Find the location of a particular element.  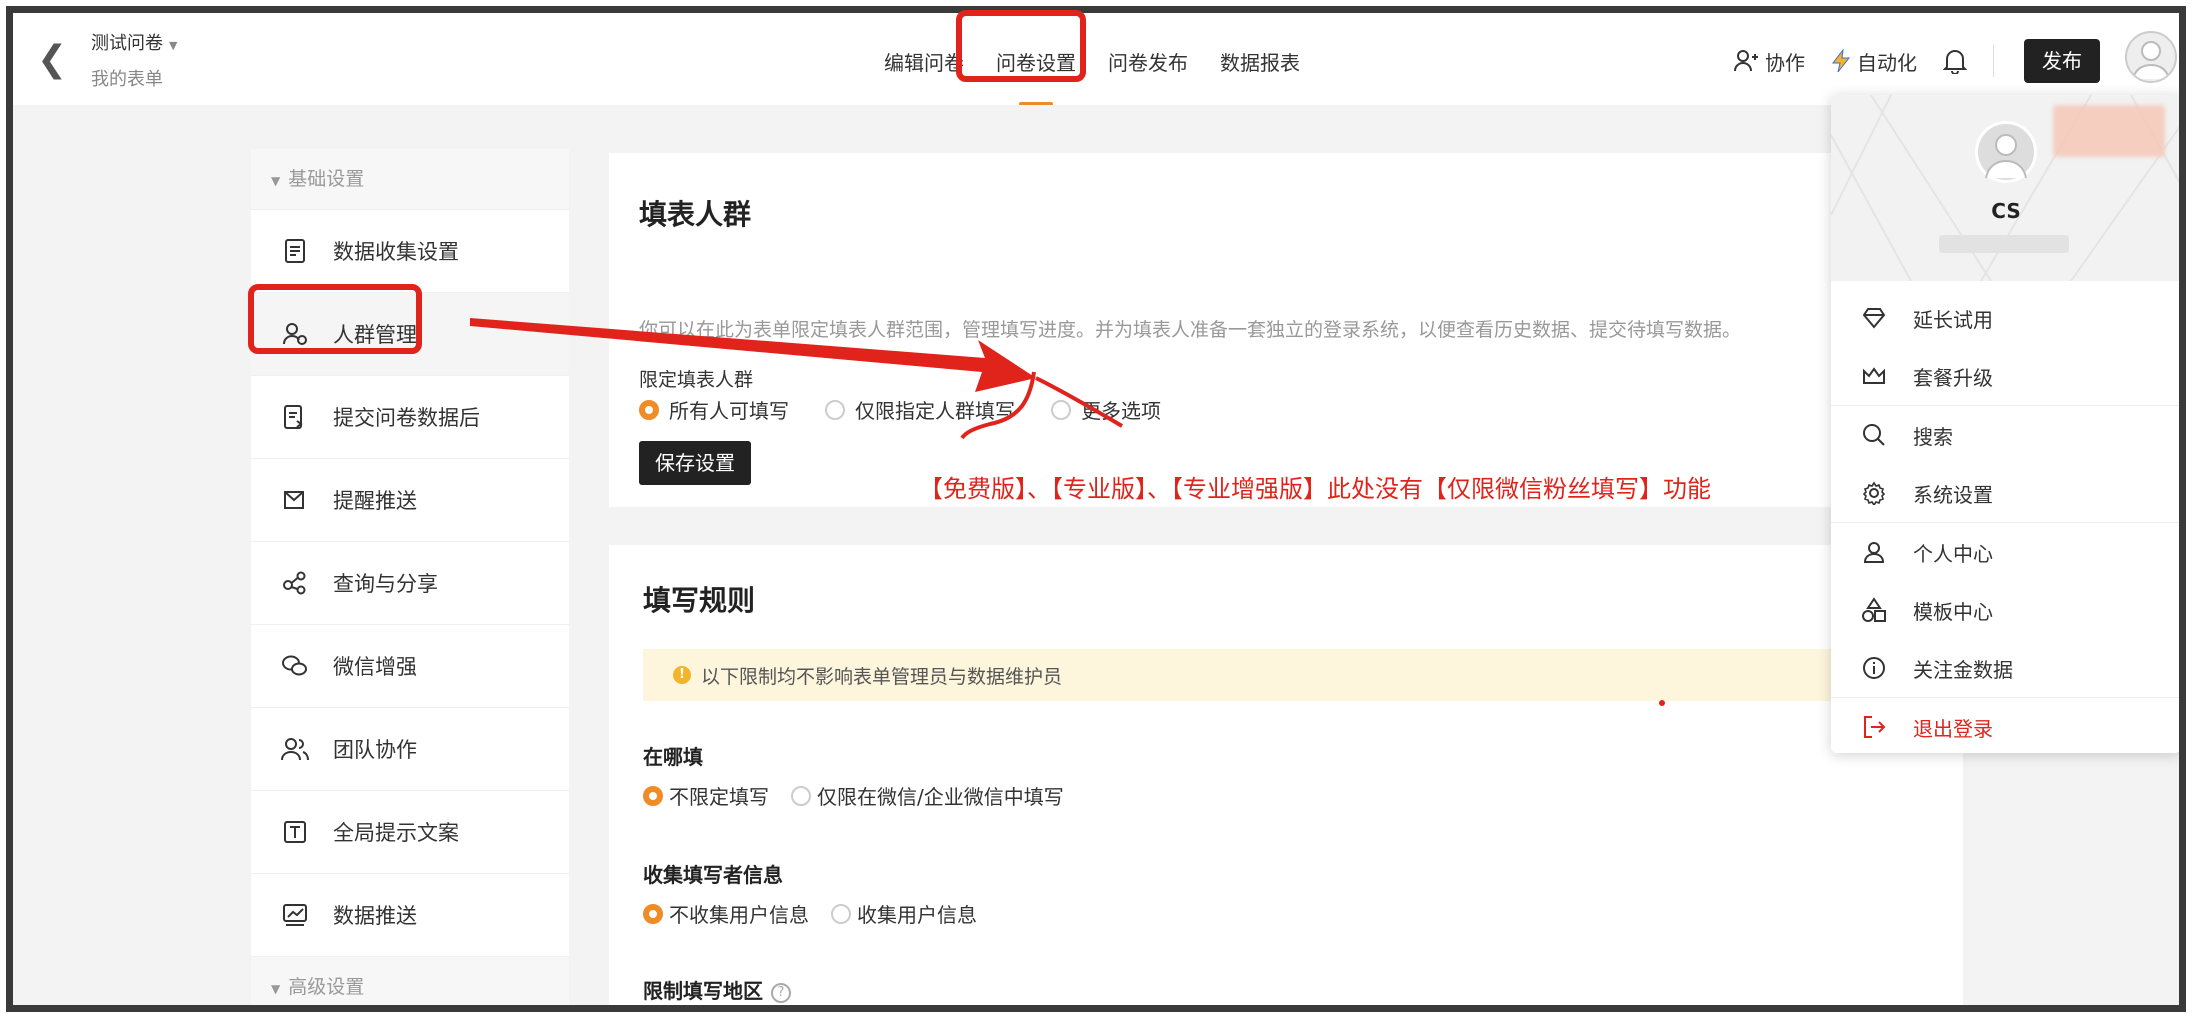

share-icon is located at coordinates (295, 583).